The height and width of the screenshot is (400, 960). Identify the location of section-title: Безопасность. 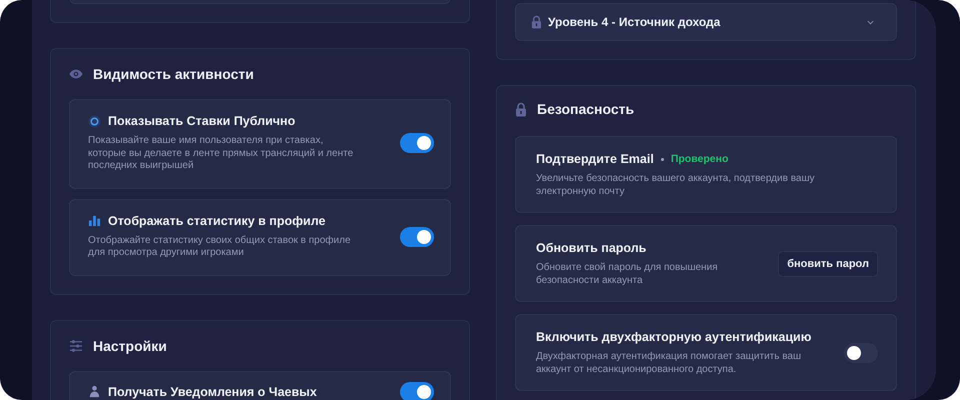
(585, 109).